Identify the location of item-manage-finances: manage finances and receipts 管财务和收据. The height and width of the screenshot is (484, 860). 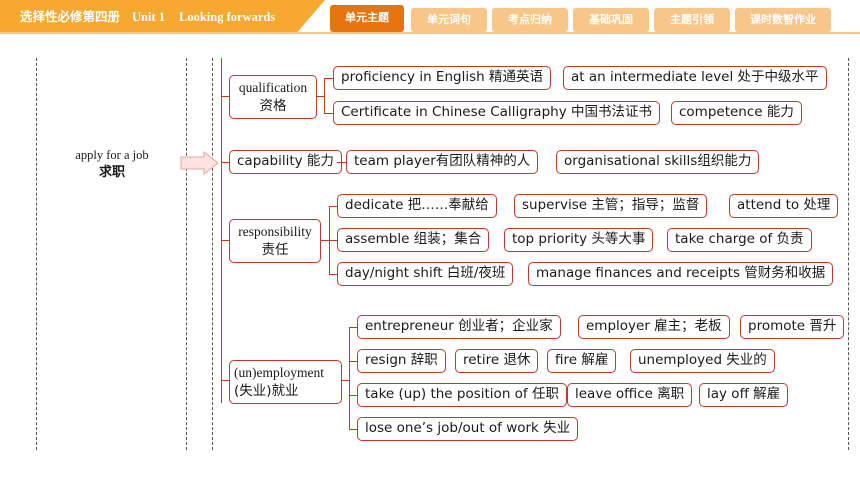
(681, 274).